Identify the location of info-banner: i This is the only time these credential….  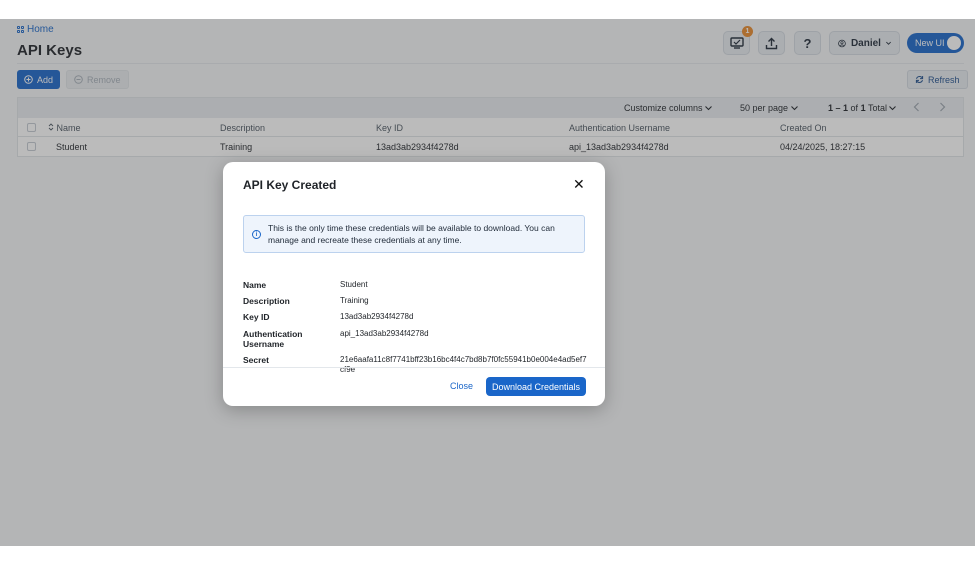
(414, 234).